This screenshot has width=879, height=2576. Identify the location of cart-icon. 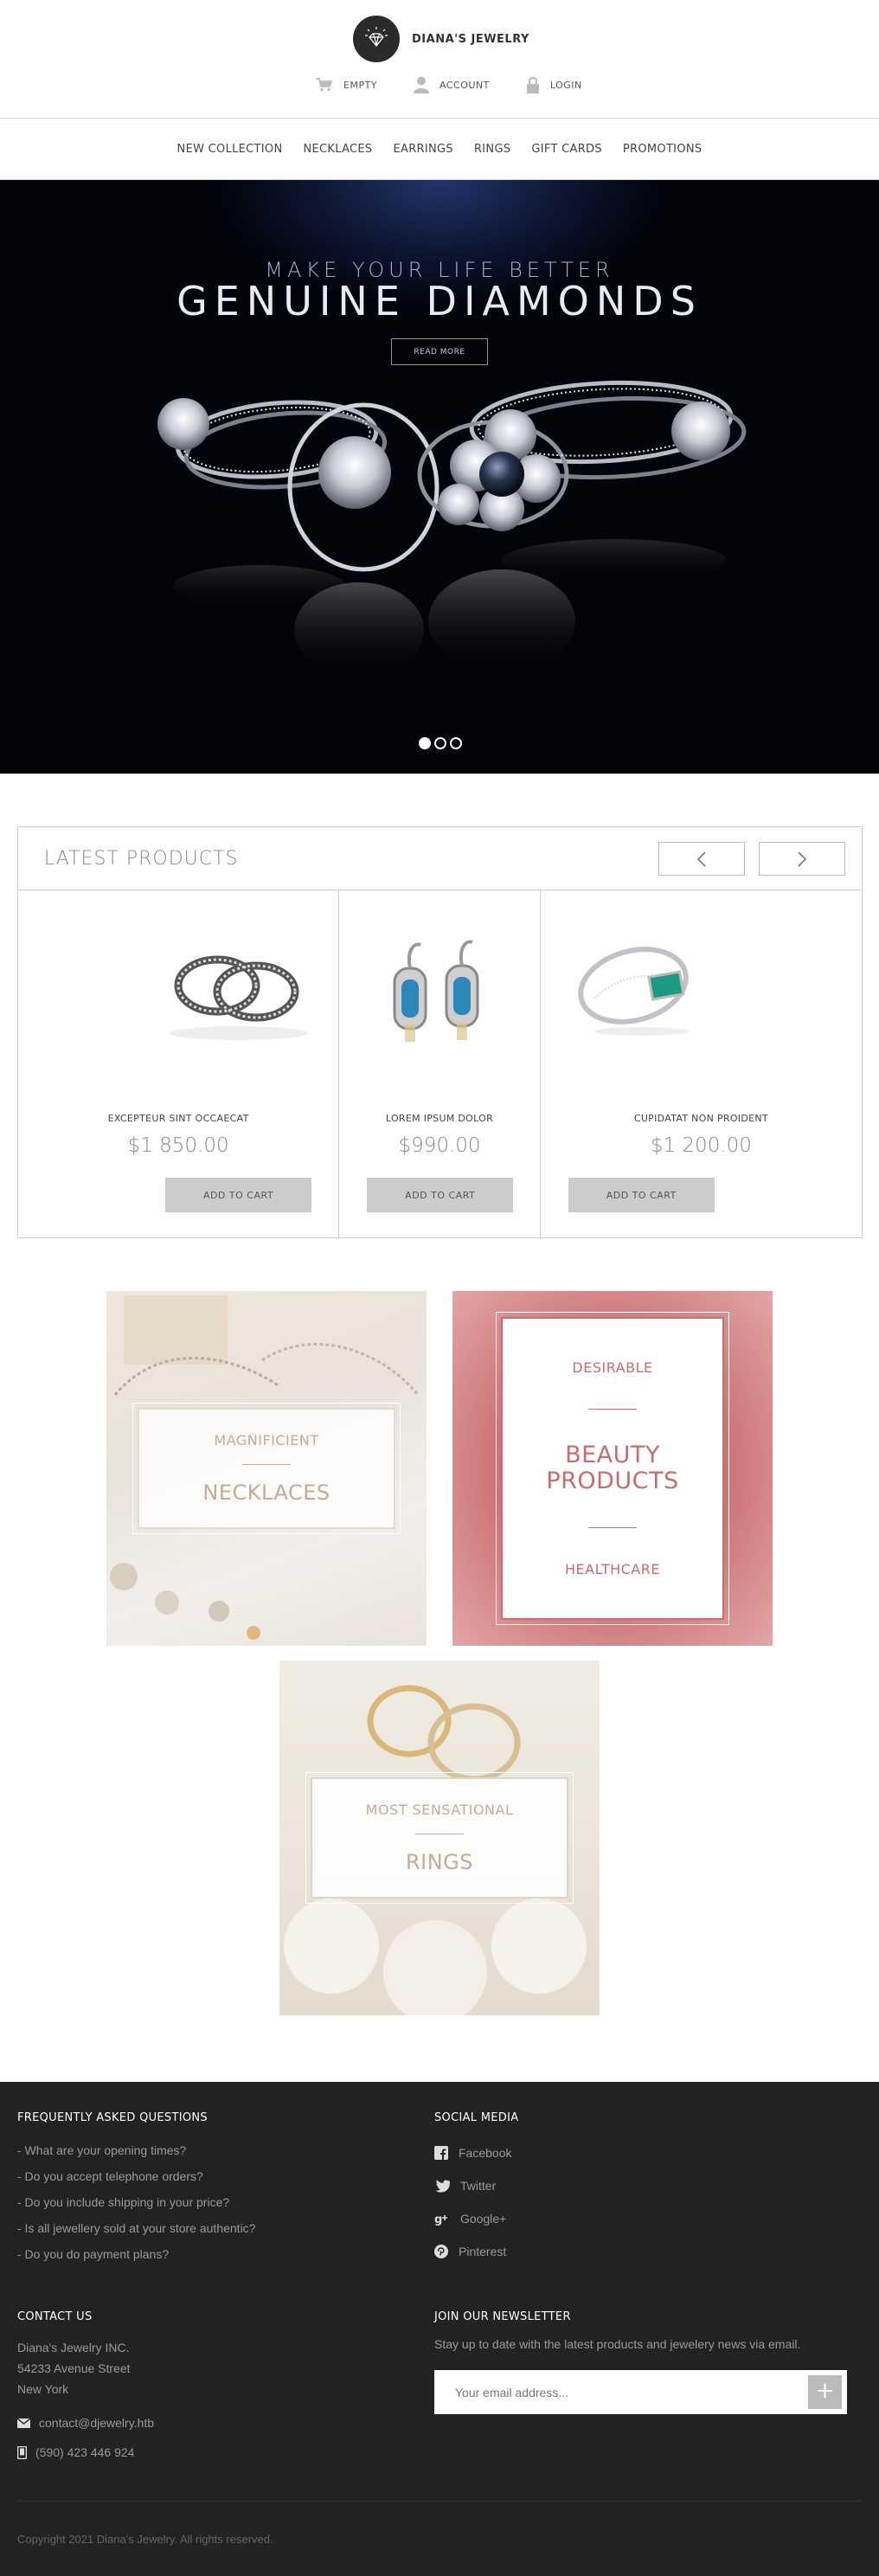
(324, 85).